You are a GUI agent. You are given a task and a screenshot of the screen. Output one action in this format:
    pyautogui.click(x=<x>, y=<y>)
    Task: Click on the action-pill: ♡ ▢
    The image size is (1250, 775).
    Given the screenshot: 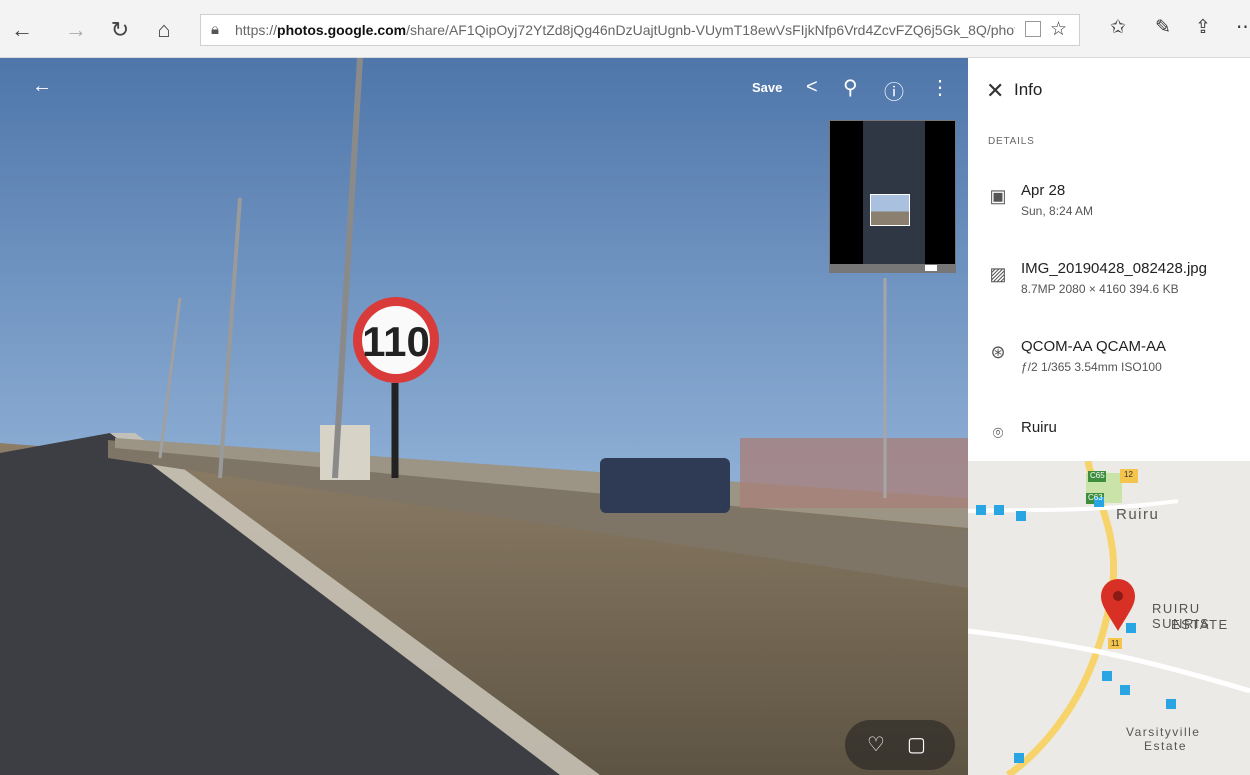 What is the action you would take?
    pyautogui.click(x=900, y=745)
    